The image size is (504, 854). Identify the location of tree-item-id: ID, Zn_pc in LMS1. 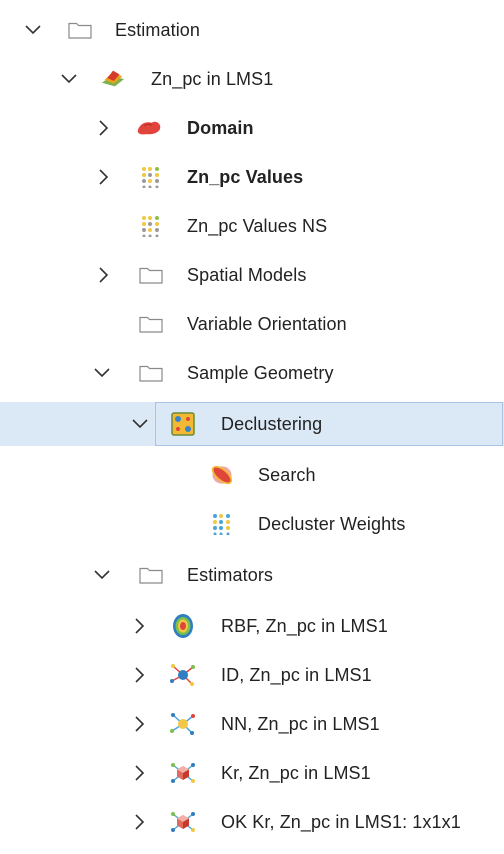
(252, 675).